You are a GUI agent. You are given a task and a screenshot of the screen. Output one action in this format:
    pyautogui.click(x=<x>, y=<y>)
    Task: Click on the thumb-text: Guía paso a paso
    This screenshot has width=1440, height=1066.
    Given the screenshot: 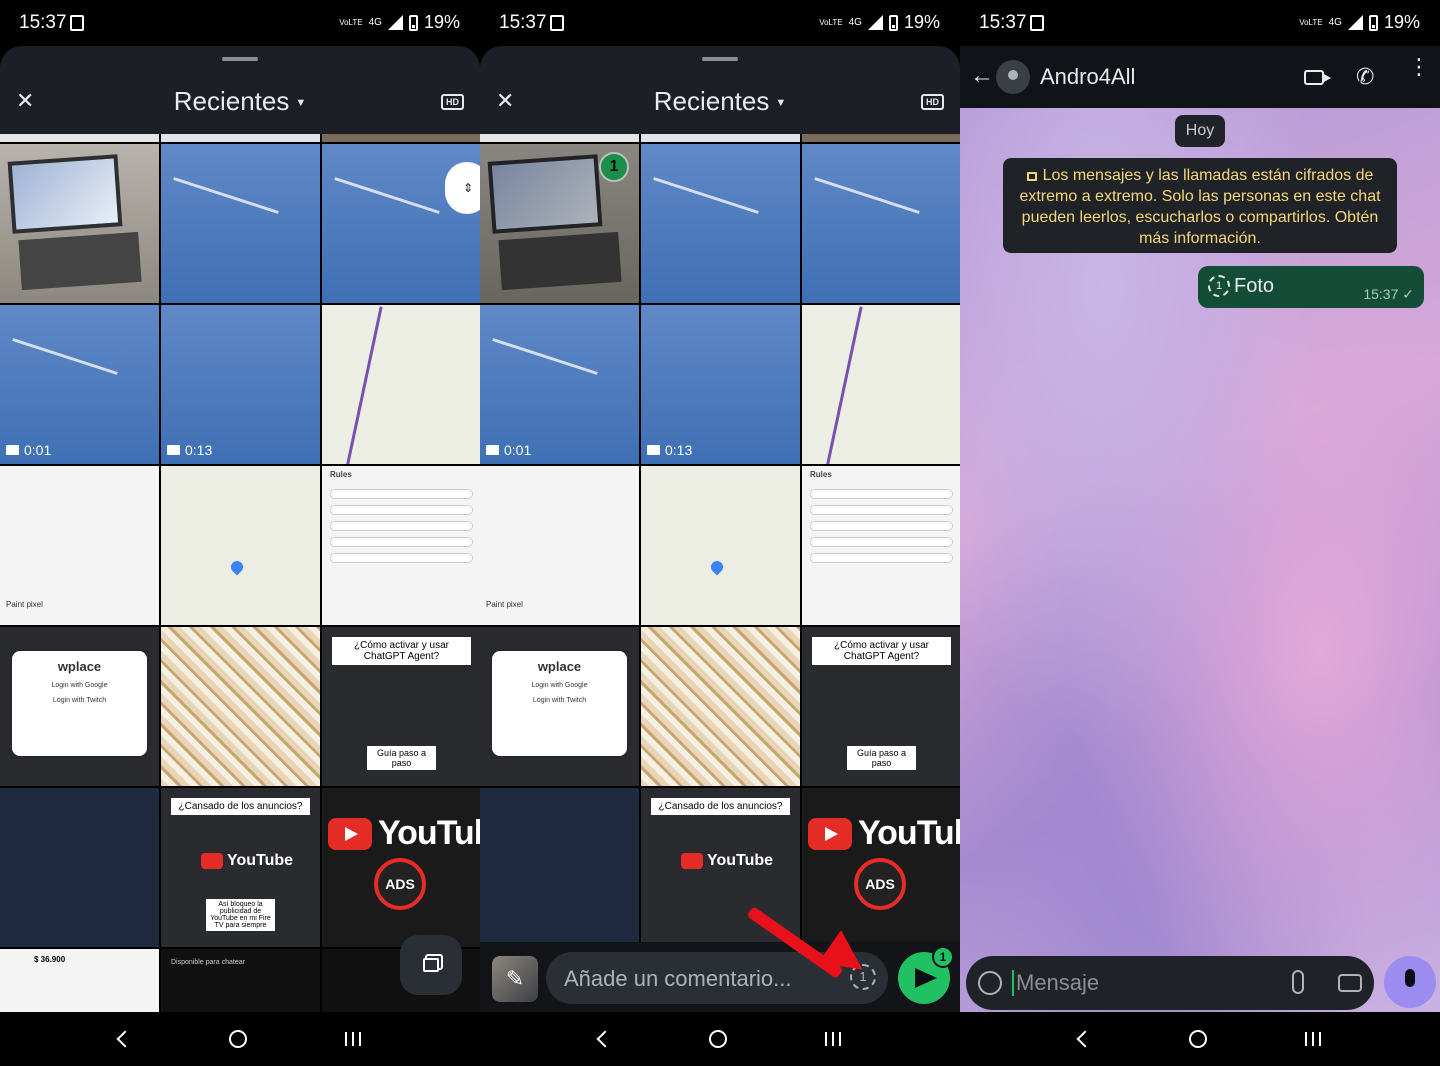 What is the action you would take?
    pyautogui.click(x=401, y=758)
    